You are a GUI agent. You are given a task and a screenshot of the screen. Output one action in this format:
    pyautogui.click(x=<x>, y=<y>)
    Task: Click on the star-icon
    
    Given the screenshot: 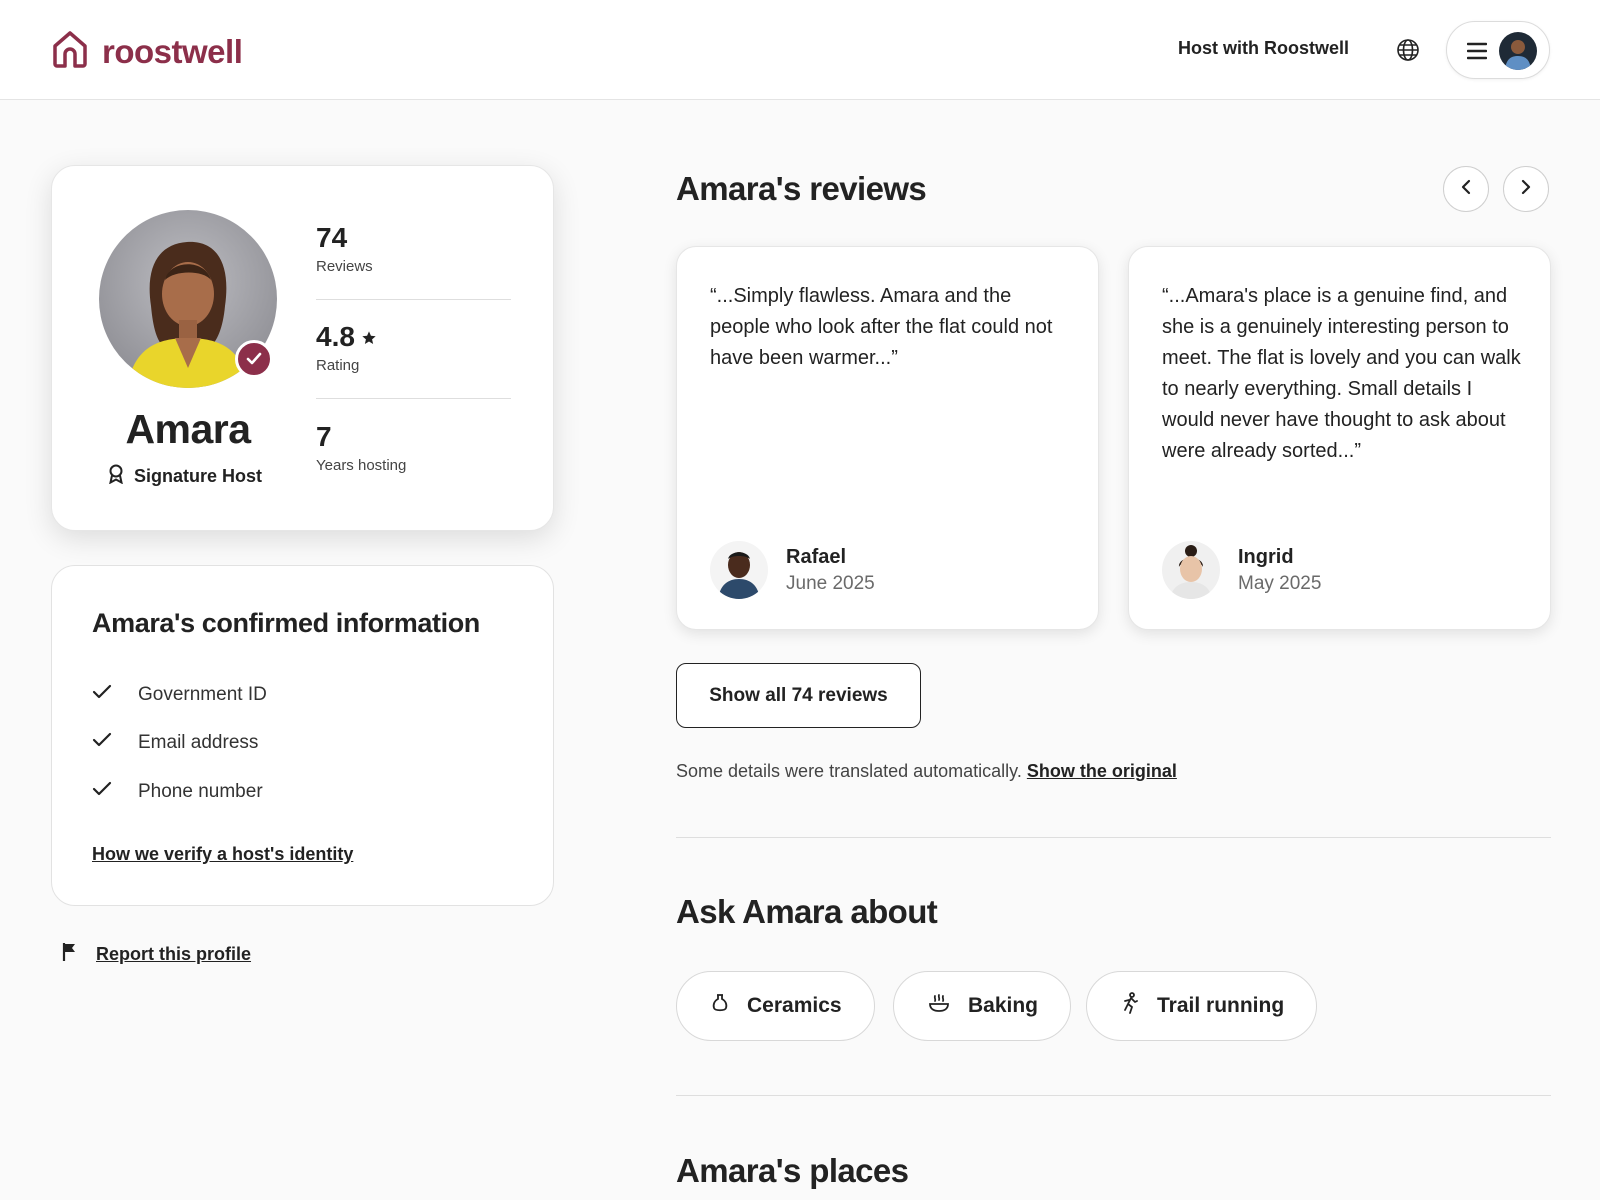 What is the action you would take?
    pyautogui.click(x=369, y=337)
    